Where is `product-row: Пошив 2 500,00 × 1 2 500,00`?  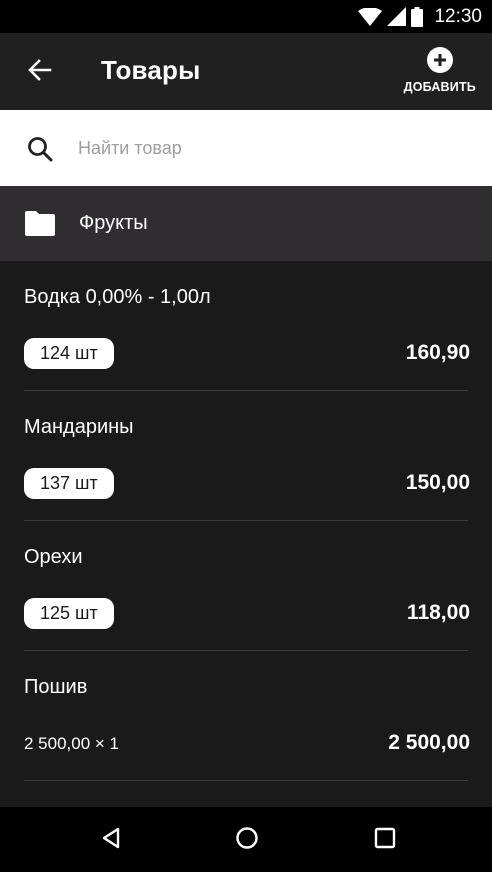
product-row: Пошив 2 500,00 × 1 2 500,00 is located at coordinates (246, 716).